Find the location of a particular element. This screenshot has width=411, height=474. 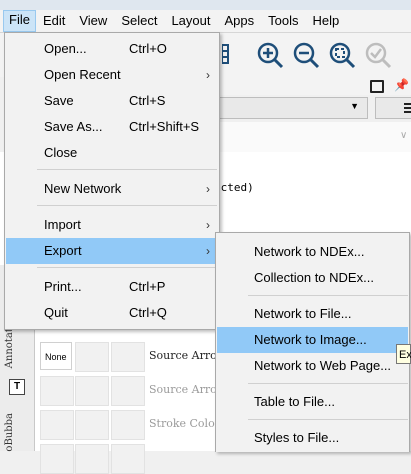

table-icon is located at coordinates (235, 55).